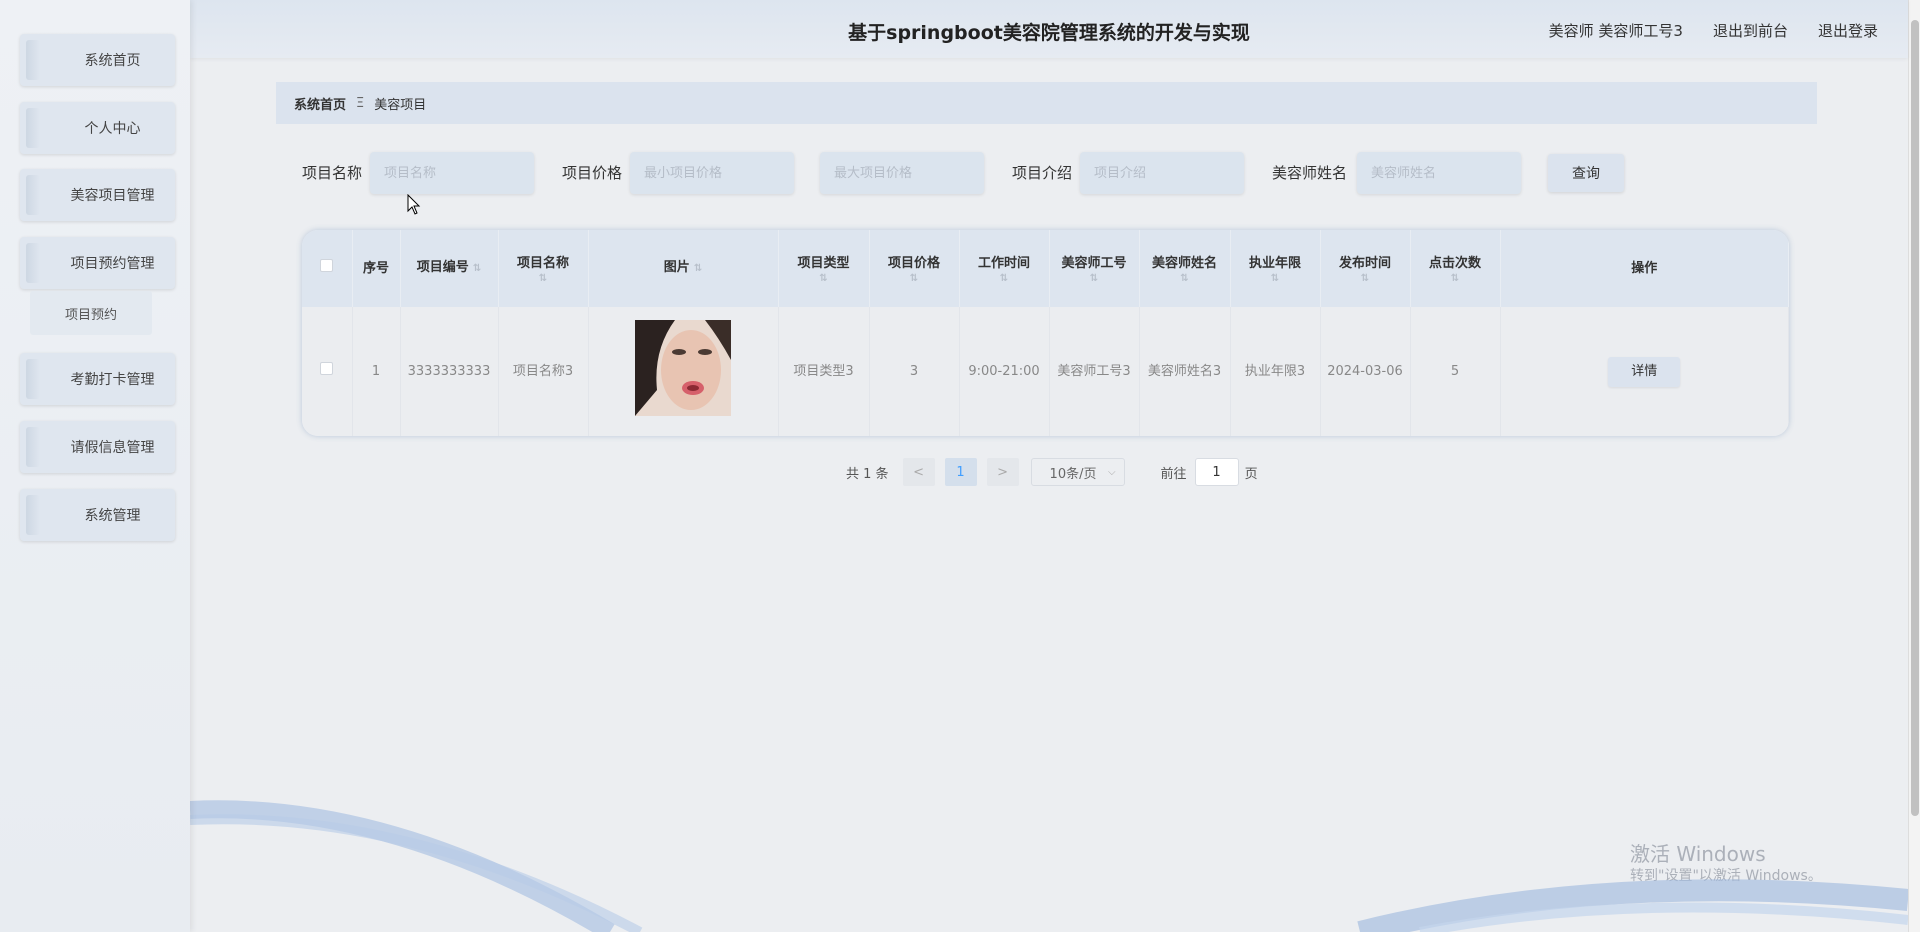  What do you see at coordinates (1848, 30) in the screenshot?
I see `logout-link: 退出登录` at bounding box center [1848, 30].